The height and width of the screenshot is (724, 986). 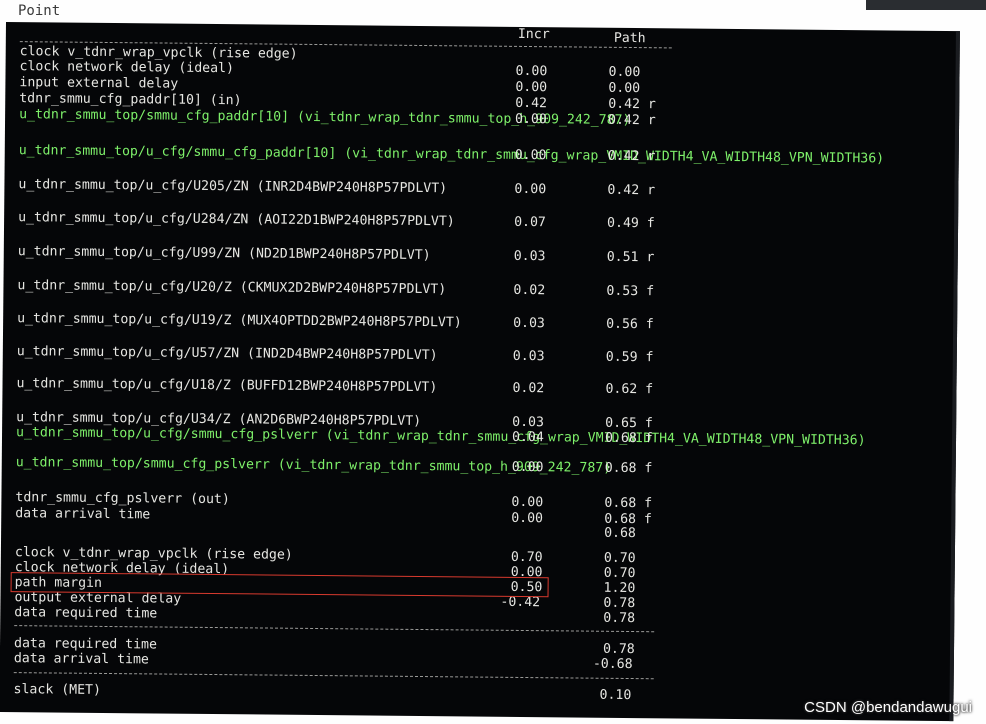 What do you see at coordinates (630, 324) in the screenshot?
I see `path-cell: 0.56 f` at bounding box center [630, 324].